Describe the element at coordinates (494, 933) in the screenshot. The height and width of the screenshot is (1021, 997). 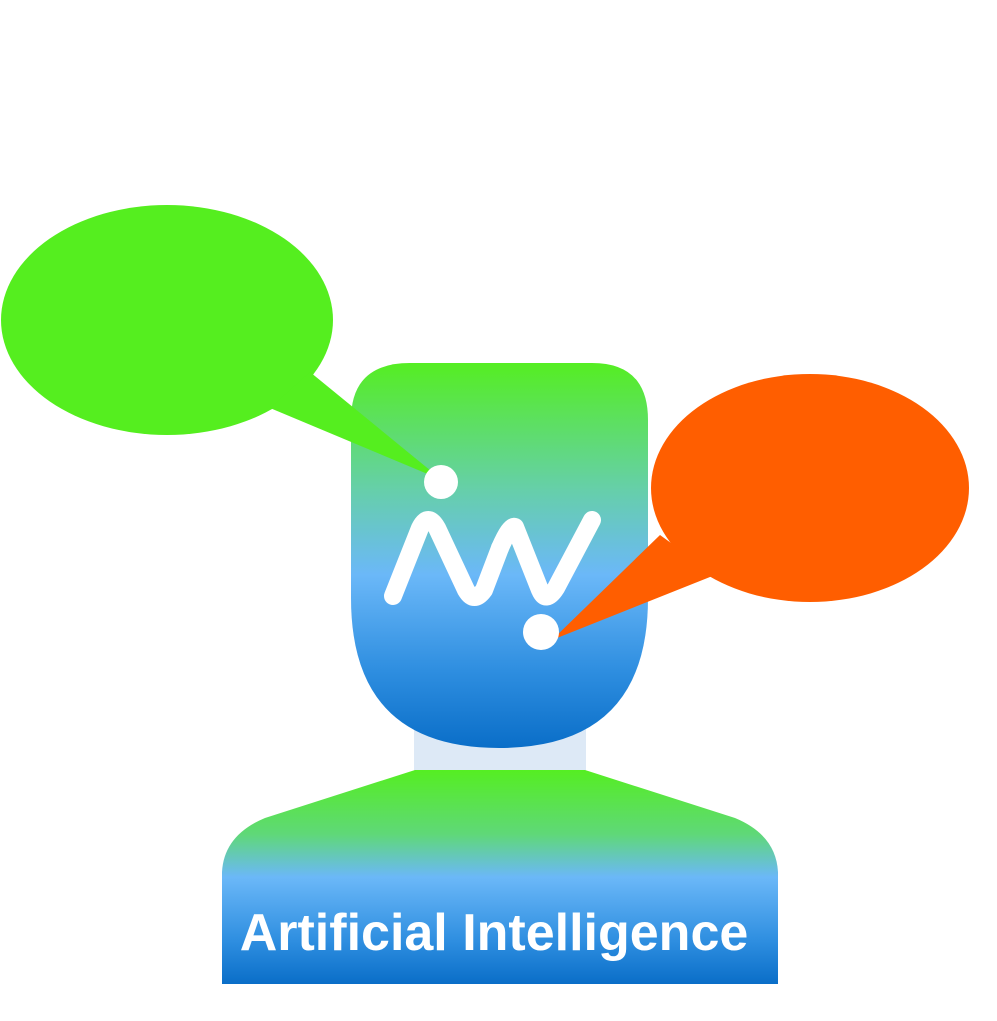
I see `caption-text: Artificial Intelligence` at that location.